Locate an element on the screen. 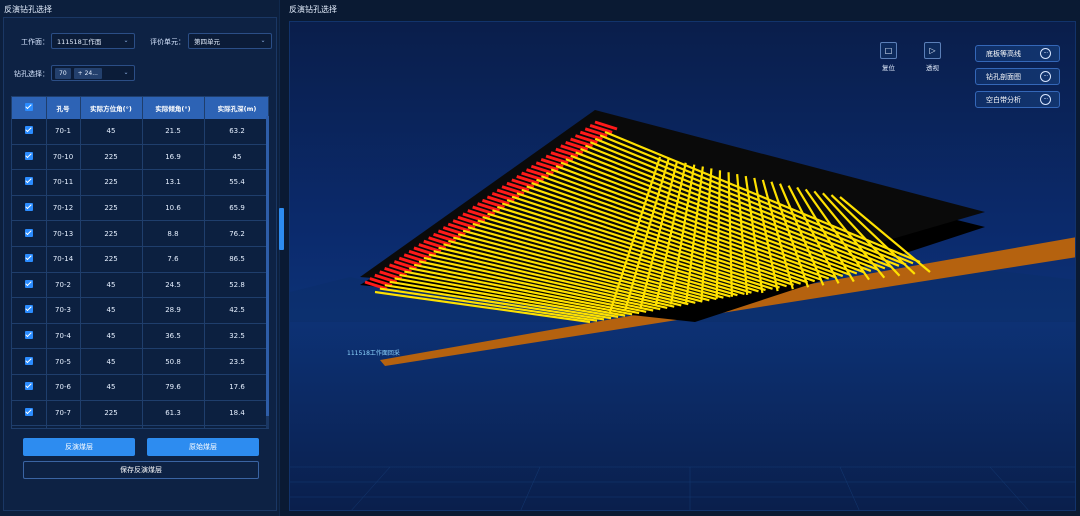 The height and width of the screenshot is (516, 1080). unit-label-text: 评价单元： is located at coordinates (167, 42).